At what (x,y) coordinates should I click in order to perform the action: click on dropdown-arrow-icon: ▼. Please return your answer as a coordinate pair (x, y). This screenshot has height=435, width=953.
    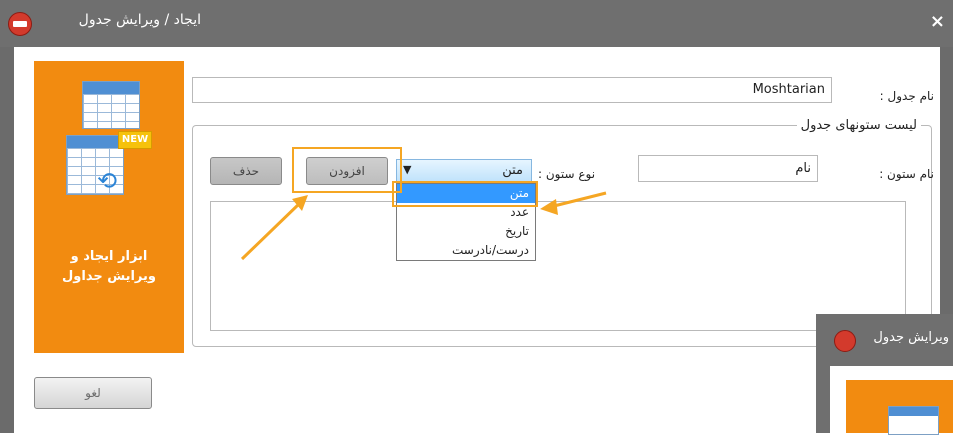
    Looking at the image, I should click on (407, 169).